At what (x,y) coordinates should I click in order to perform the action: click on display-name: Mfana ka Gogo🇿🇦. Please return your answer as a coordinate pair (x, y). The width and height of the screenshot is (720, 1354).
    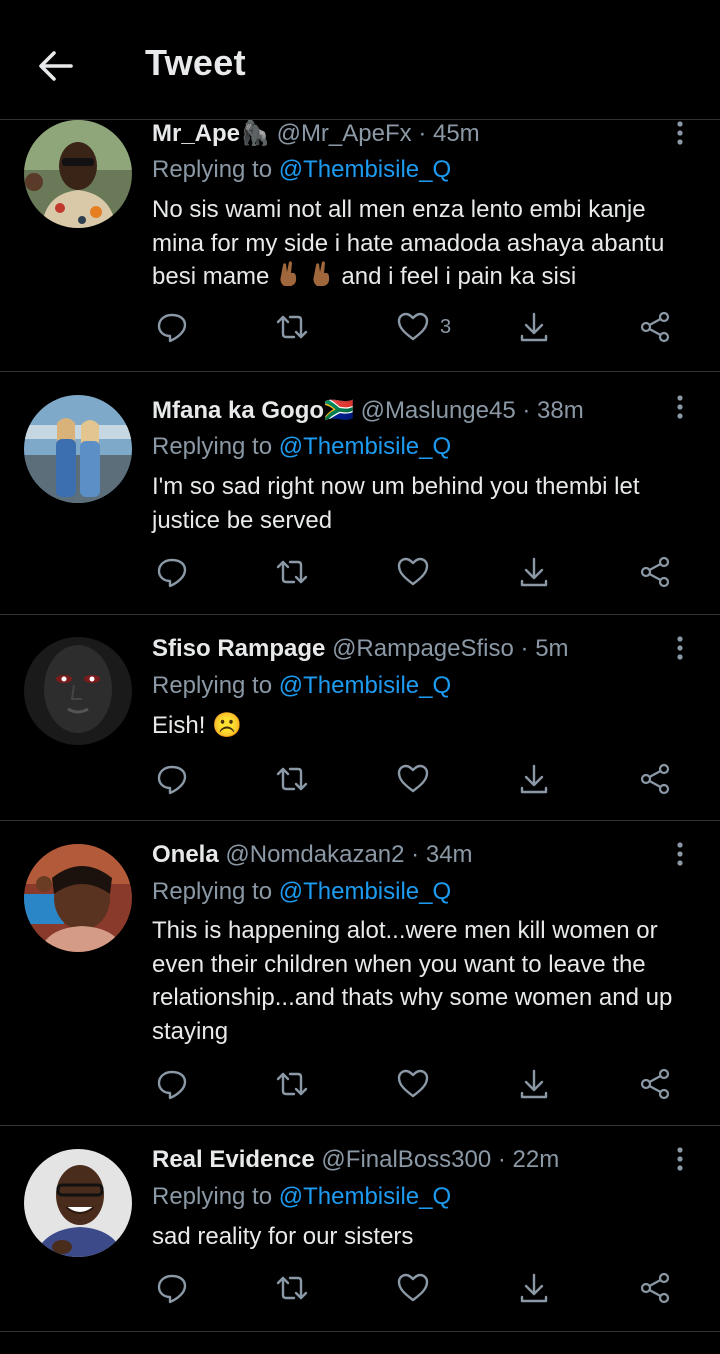
    Looking at the image, I should click on (253, 410).